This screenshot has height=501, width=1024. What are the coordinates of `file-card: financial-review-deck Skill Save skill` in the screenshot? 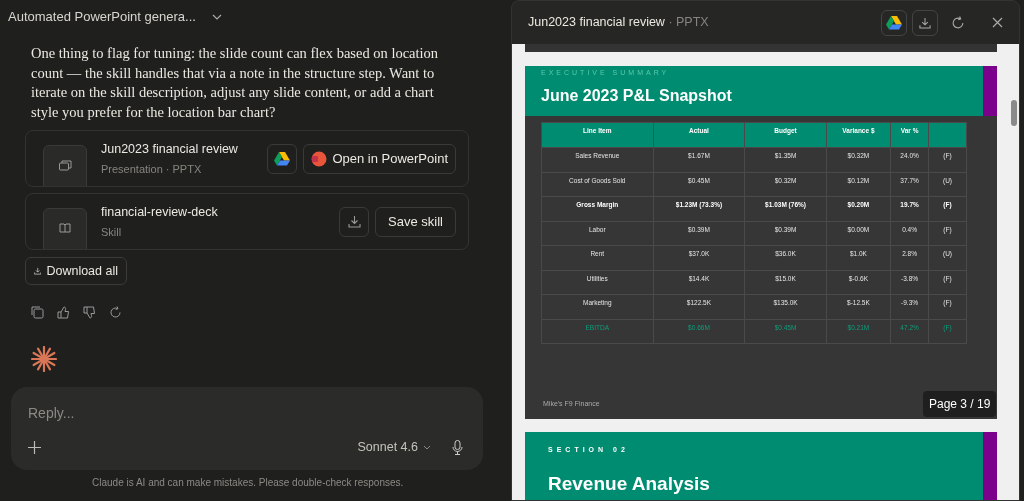 It's located at (247, 221).